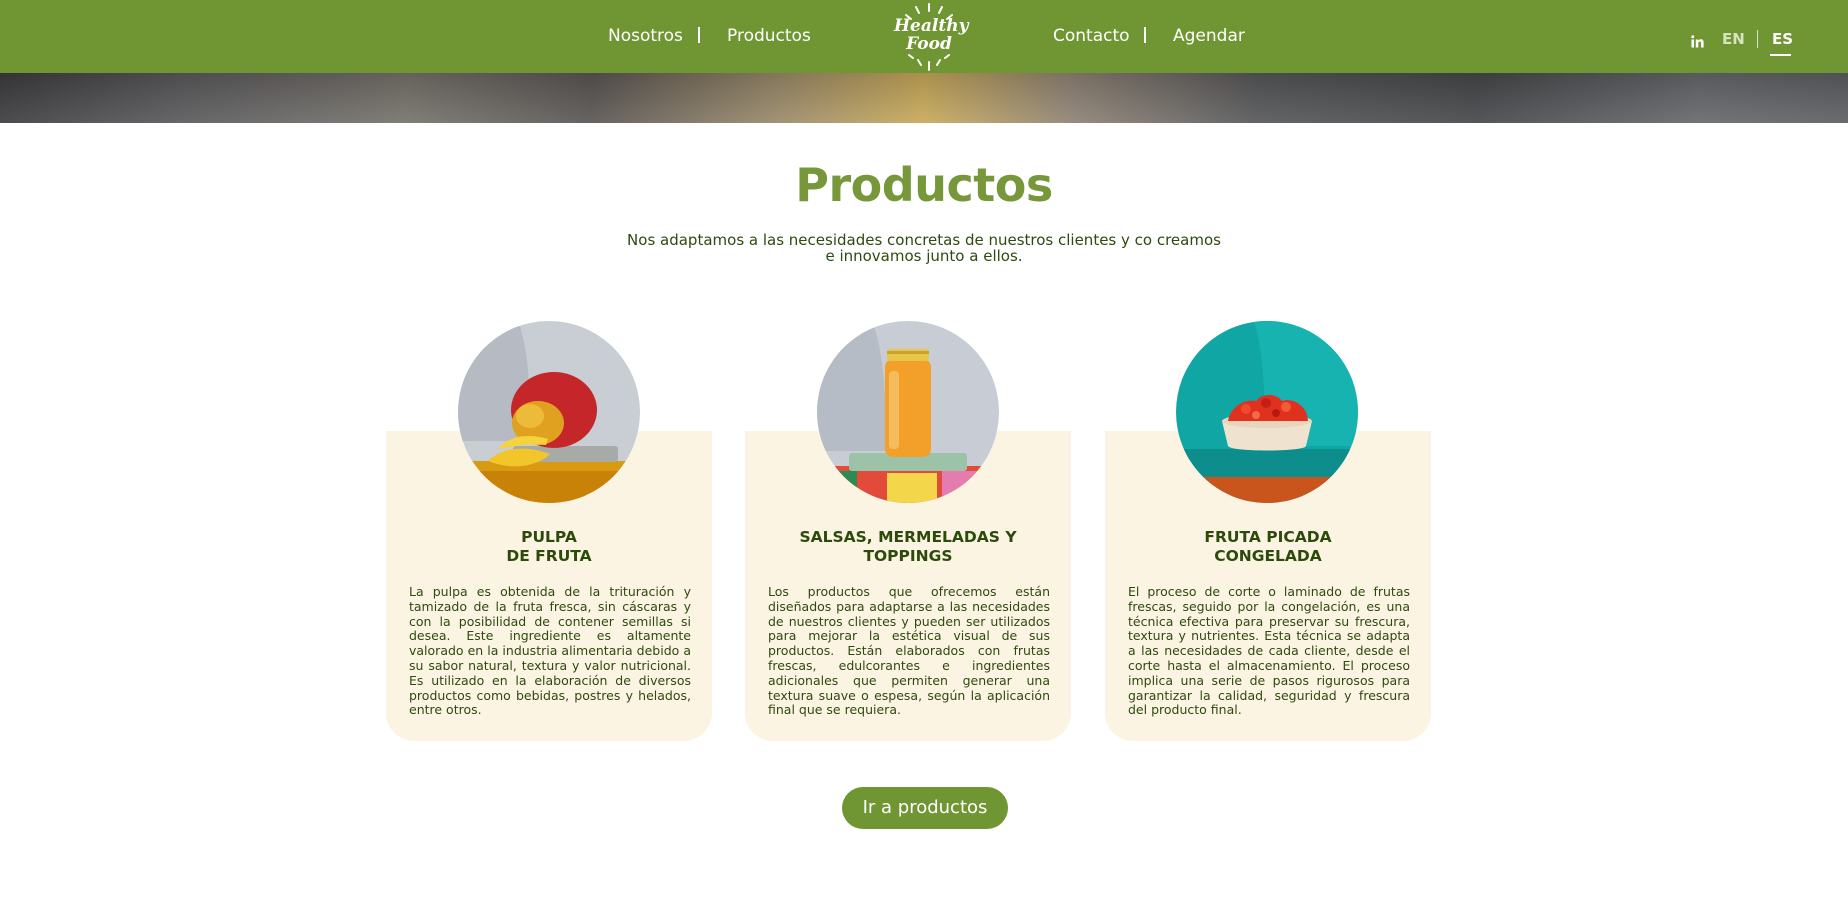 The height and width of the screenshot is (897, 1848). What do you see at coordinates (549, 546) in the screenshot?
I see `card-title: PULPA DE FRUTA` at bounding box center [549, 546].